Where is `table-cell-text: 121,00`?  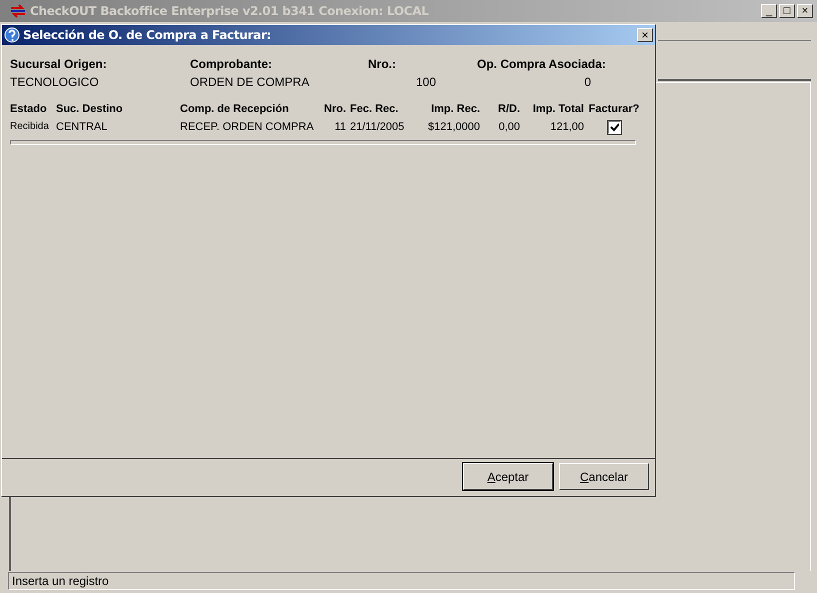 table-cell-text: 121,00 is located at coordinates (567, 127).